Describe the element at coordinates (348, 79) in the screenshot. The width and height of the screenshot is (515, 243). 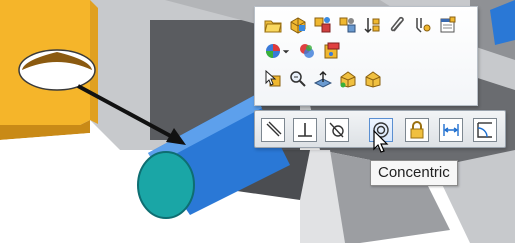
I see `view-part-icon` at that location.